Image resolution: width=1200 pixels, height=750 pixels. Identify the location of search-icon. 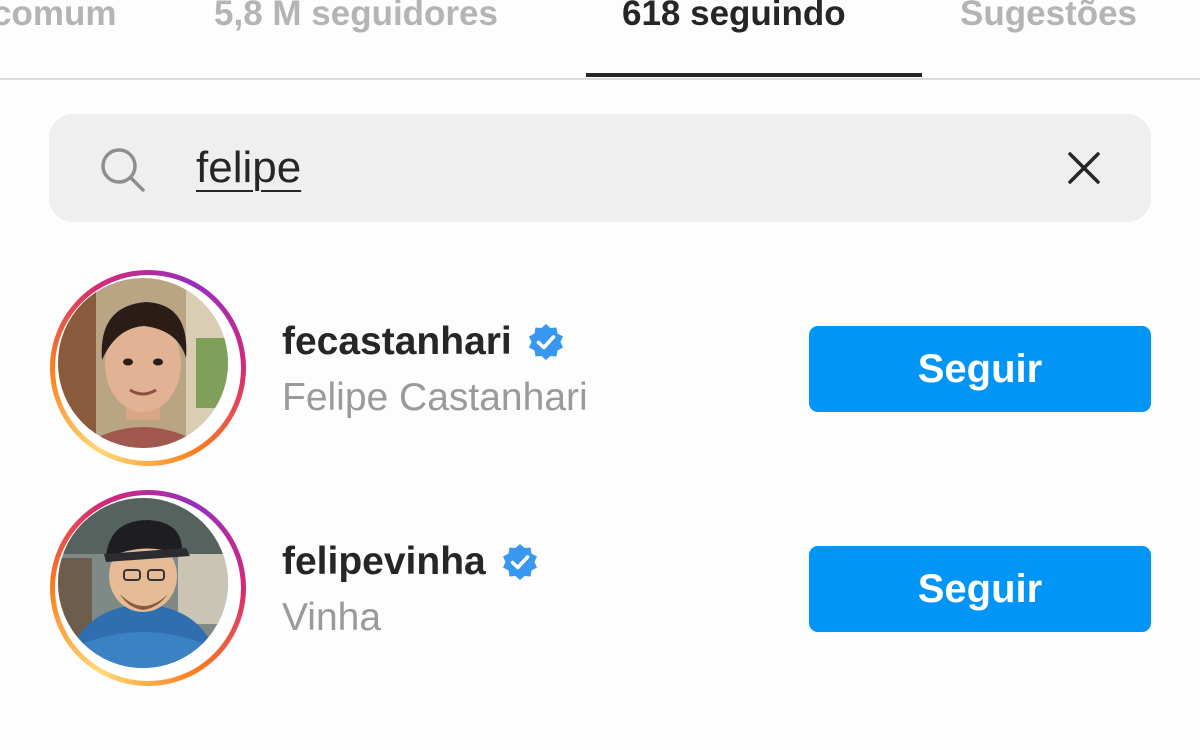
(123, 170).